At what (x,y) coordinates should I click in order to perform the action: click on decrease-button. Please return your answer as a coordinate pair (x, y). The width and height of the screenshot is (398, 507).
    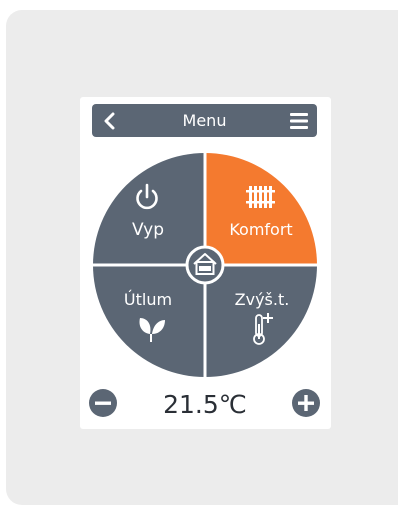
    Looking at the image, I should click on (103, 403).